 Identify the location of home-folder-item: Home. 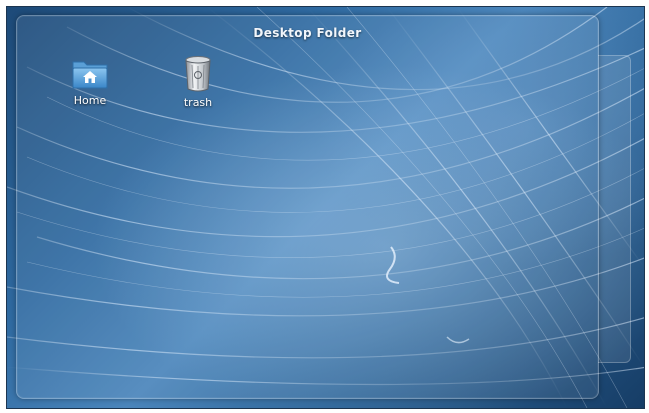
(90, 82).